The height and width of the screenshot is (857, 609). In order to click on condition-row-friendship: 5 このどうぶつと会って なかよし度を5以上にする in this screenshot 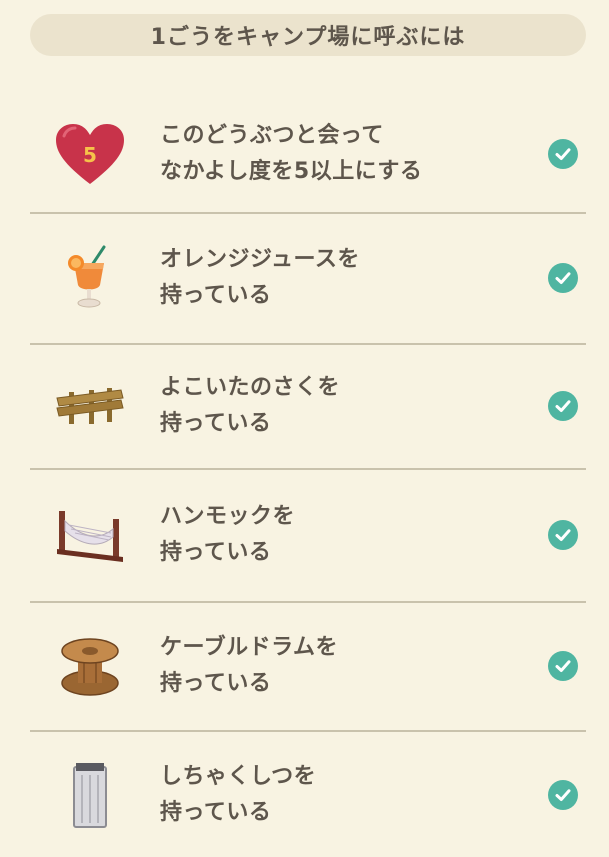, I will do `click(308, 154)`.